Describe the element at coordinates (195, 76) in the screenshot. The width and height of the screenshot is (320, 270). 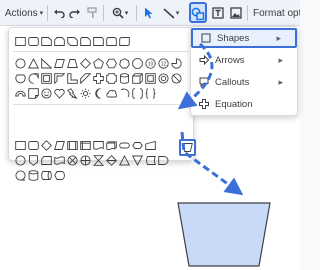
I see `annotation-arrow-to-trapezoid` at that location.